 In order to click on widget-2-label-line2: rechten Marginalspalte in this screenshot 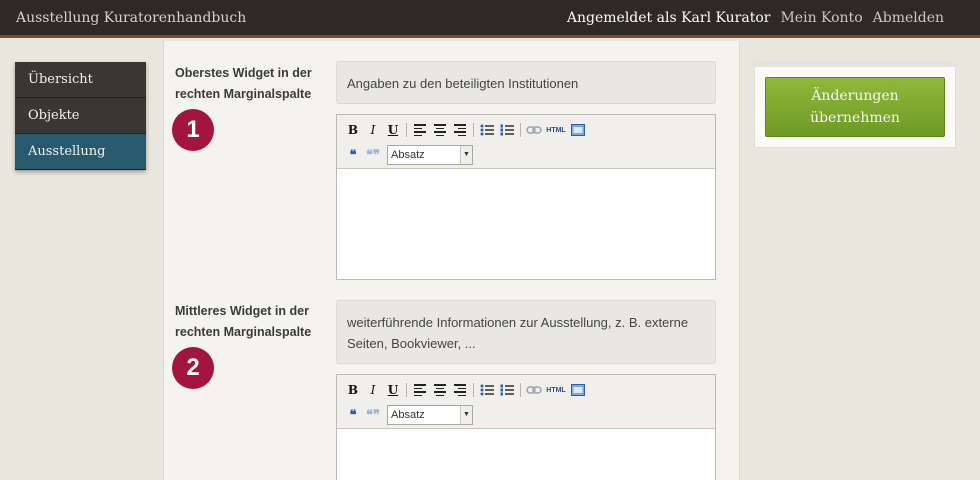, I will do `click(243, 332)`.